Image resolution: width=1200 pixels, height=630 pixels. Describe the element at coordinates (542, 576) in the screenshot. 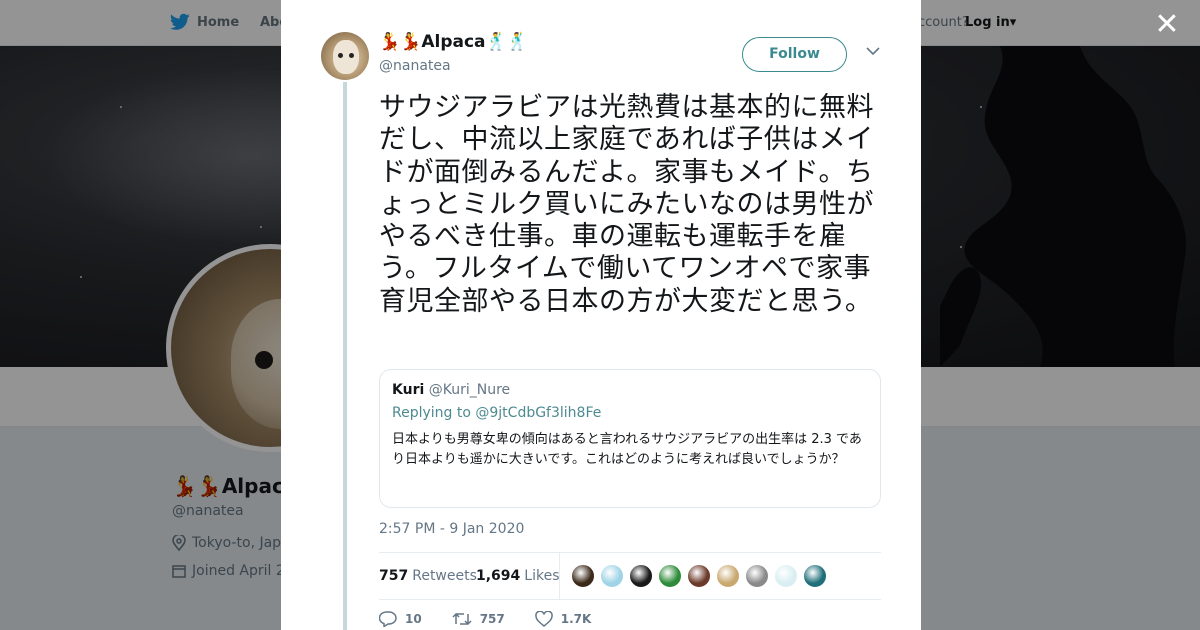

I see `likes-label: Likes` at that location.